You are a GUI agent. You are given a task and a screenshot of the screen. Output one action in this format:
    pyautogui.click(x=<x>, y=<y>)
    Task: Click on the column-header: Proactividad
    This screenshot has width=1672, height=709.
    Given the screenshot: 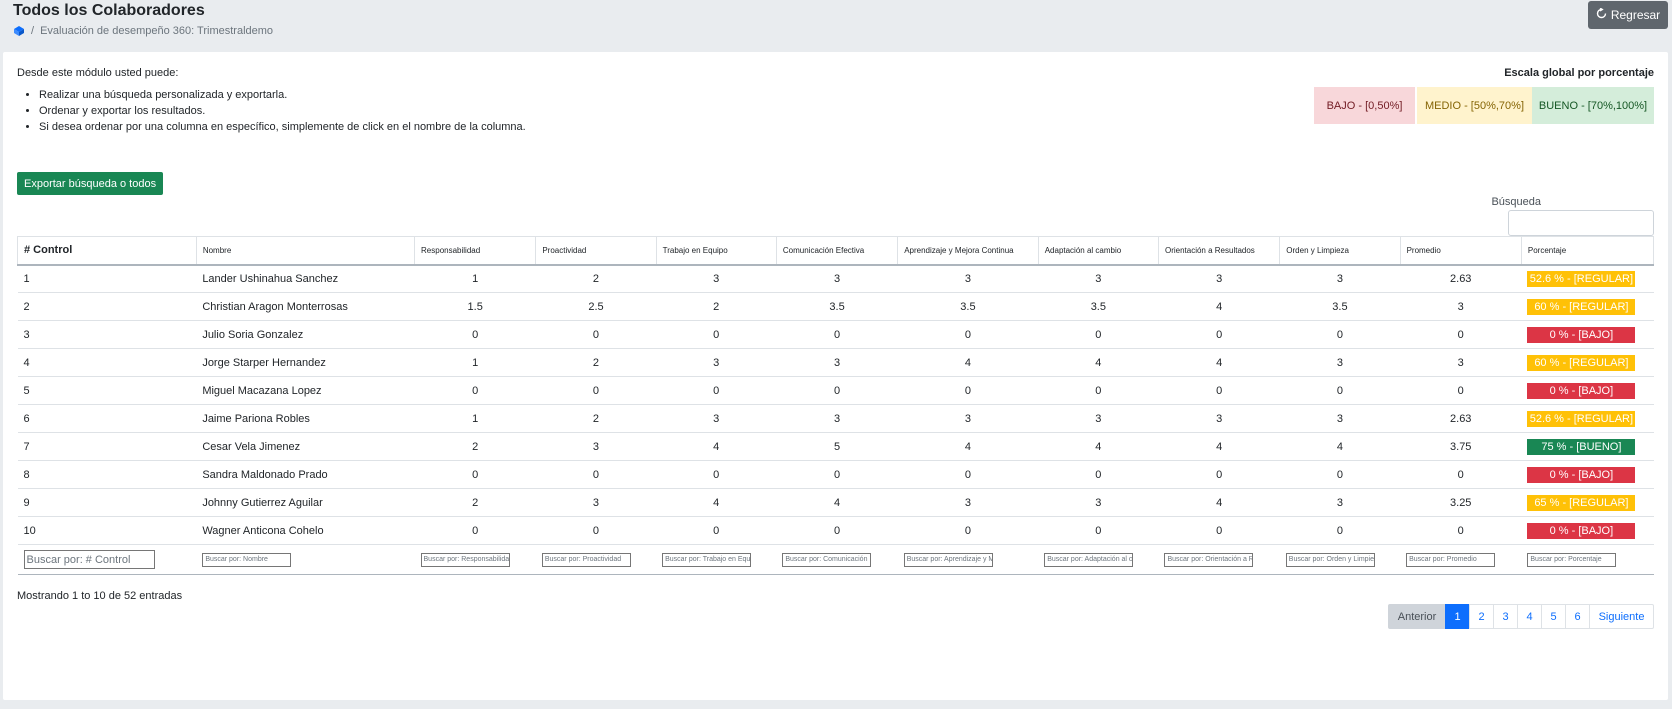 What is the action you would take?
    pyautogui.click(x=596, y=251)
    